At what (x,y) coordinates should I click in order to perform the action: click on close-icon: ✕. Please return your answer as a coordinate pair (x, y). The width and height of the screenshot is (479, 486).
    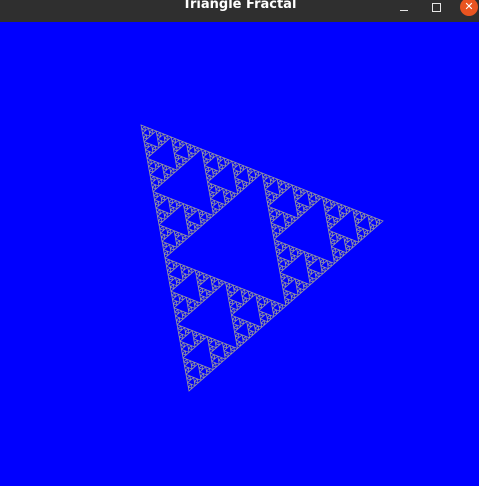
    Looking at the image, I should click on (469, 8).